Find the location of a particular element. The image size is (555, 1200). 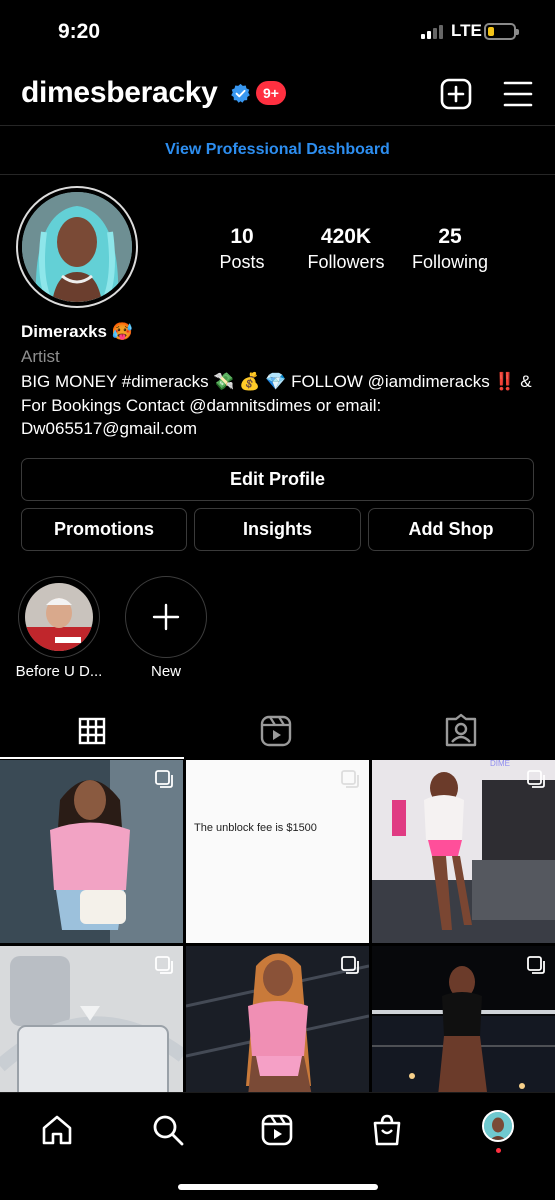

svg-text: DIME is located at coordinates (500, 764).